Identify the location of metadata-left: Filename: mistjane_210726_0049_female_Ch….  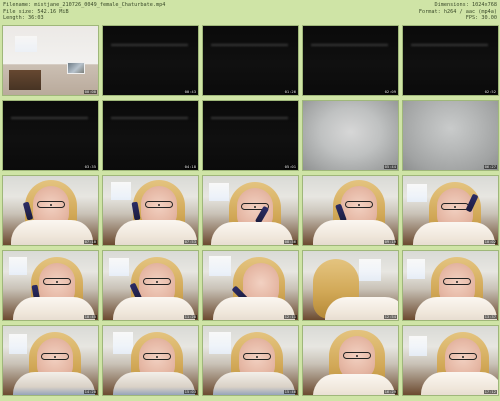
(84, 12).